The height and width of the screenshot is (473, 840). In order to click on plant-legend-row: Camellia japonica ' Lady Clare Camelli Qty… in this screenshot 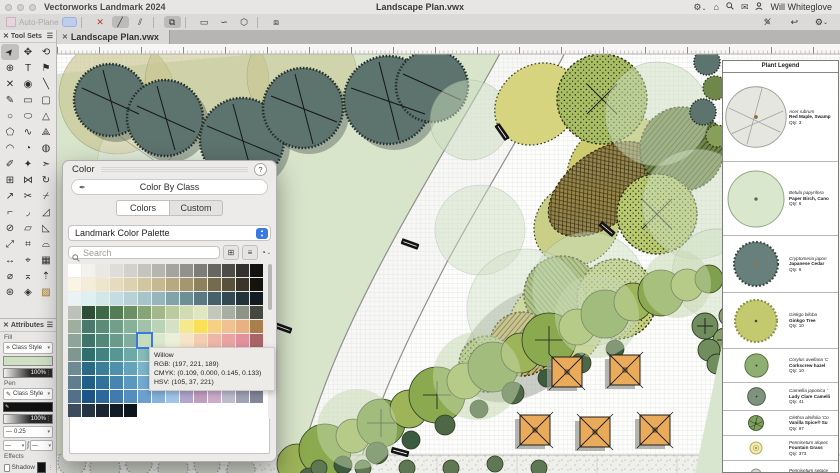, I will do `click(780, 397)`.